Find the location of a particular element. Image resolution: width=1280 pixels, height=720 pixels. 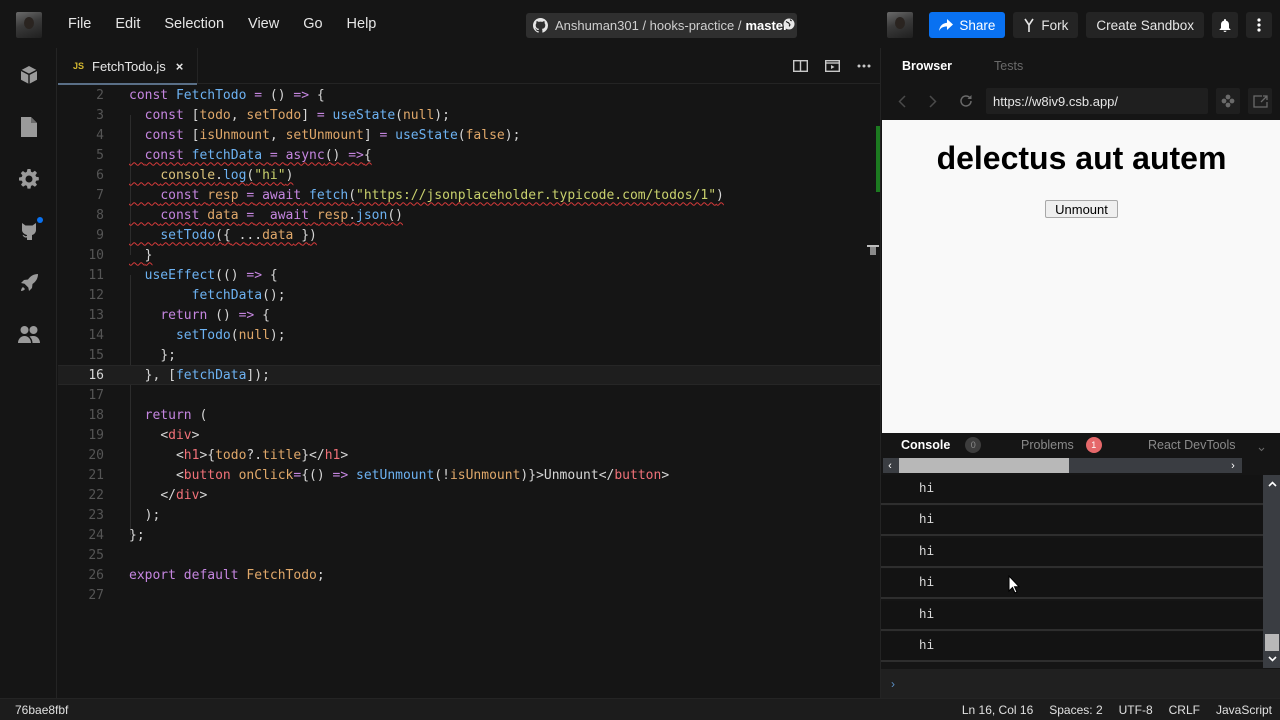

unmount-button: Unmount is located at coordinates (1081, 209).